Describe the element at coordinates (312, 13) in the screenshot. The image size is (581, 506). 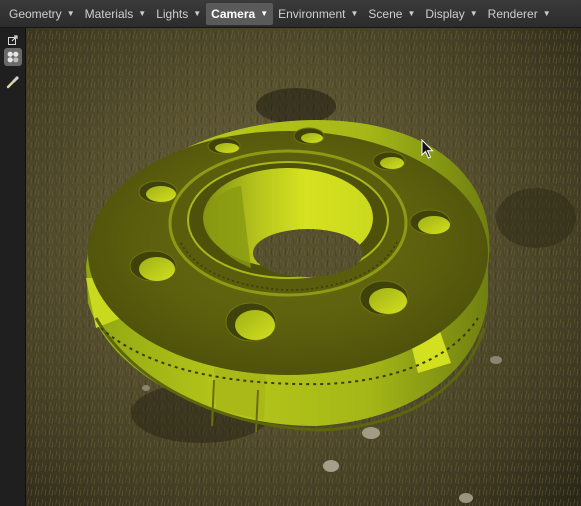
I see `menu-environment-label: Environment` at that location.